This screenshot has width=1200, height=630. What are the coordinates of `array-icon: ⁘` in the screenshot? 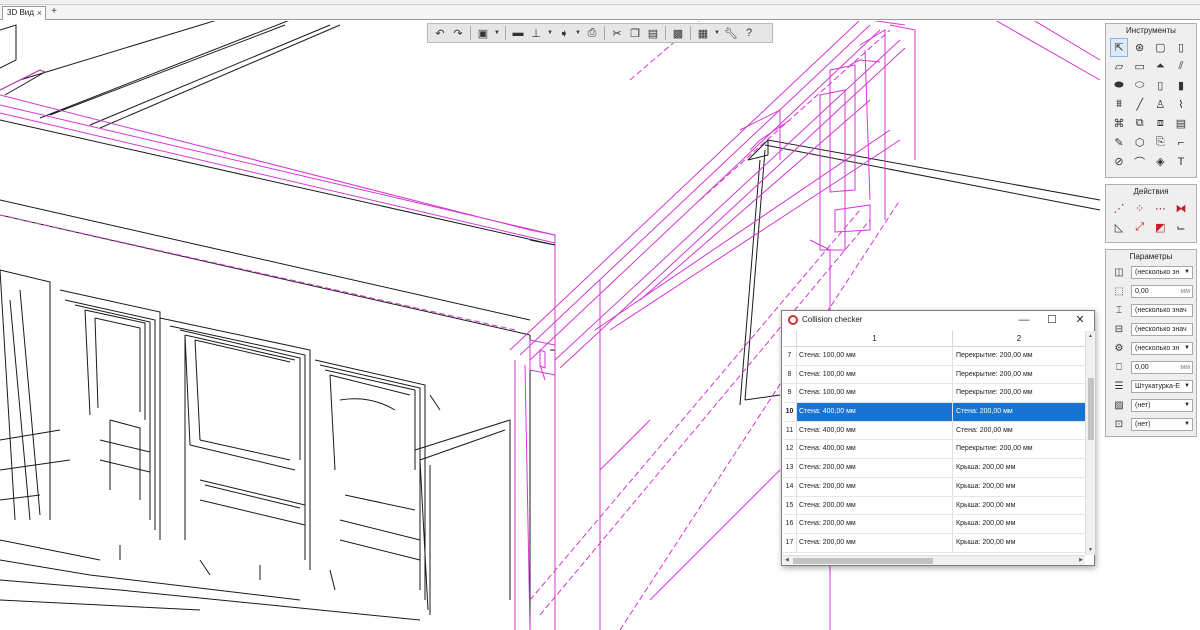 It's located at (1140, 208).